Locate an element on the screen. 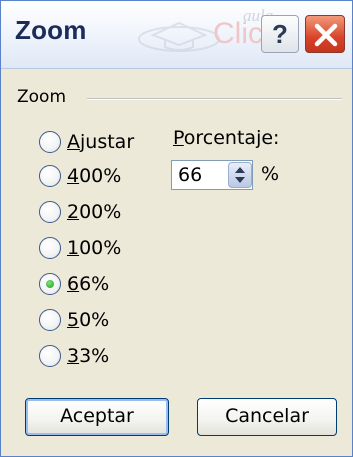 Image resolution: width=353 pixels, height=457 pixels. group-label: Zoom is located at coordinates (45, 97).